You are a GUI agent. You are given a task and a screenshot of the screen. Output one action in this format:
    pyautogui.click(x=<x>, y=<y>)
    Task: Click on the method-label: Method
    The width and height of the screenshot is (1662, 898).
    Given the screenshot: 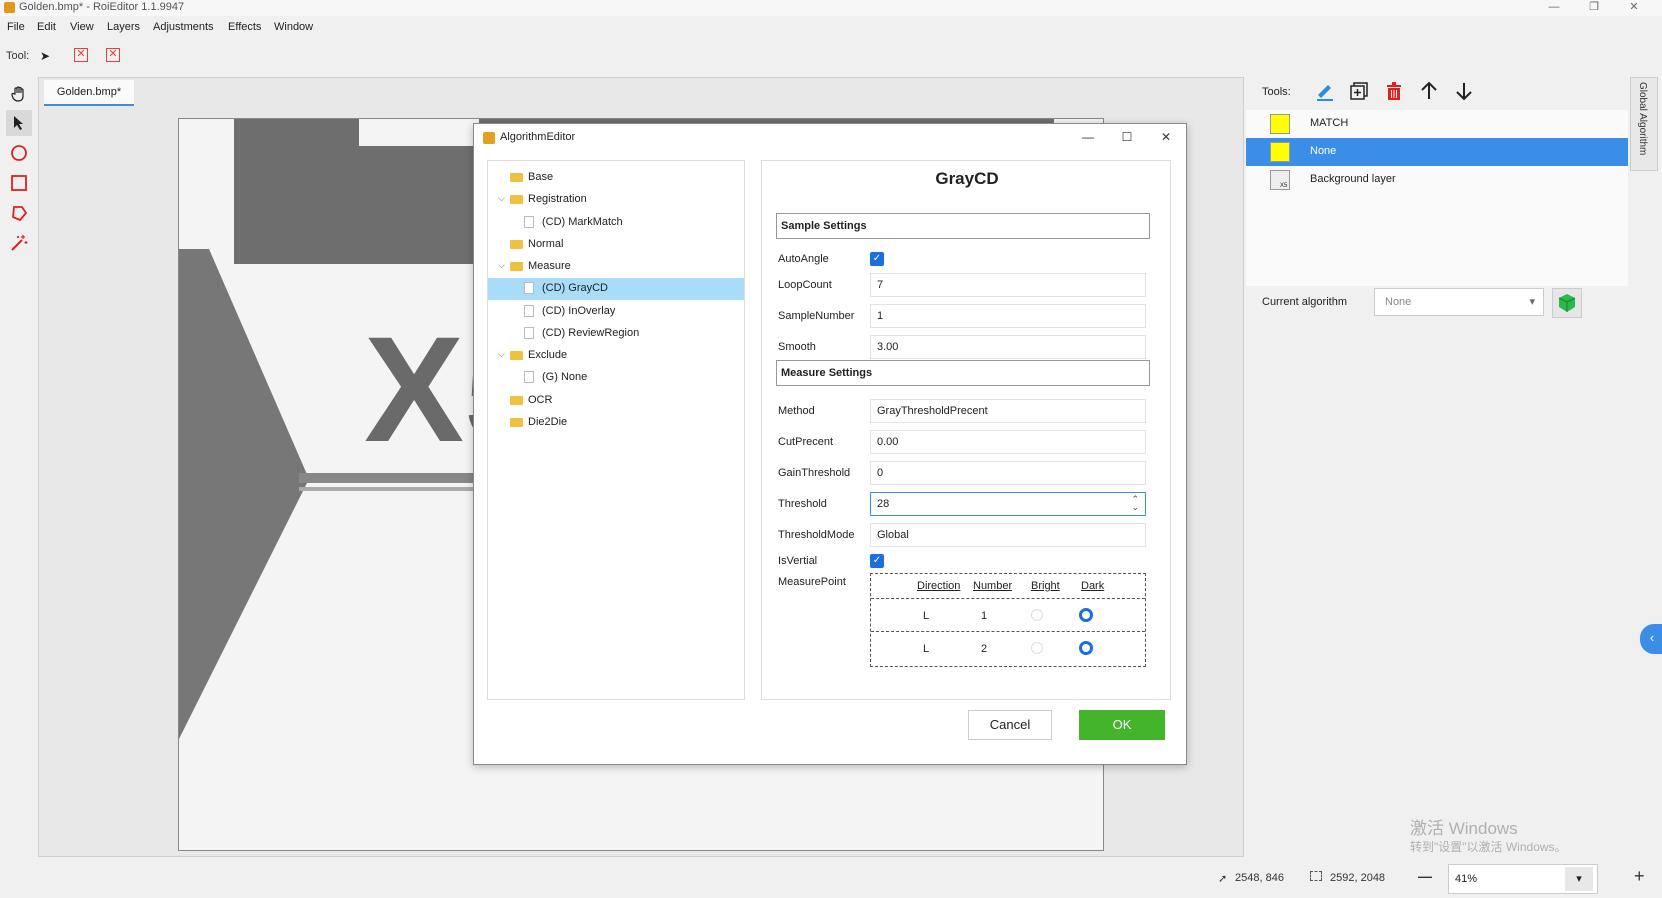 What is the action you would take?
    pyautogui.click(x=796, y=411)
    